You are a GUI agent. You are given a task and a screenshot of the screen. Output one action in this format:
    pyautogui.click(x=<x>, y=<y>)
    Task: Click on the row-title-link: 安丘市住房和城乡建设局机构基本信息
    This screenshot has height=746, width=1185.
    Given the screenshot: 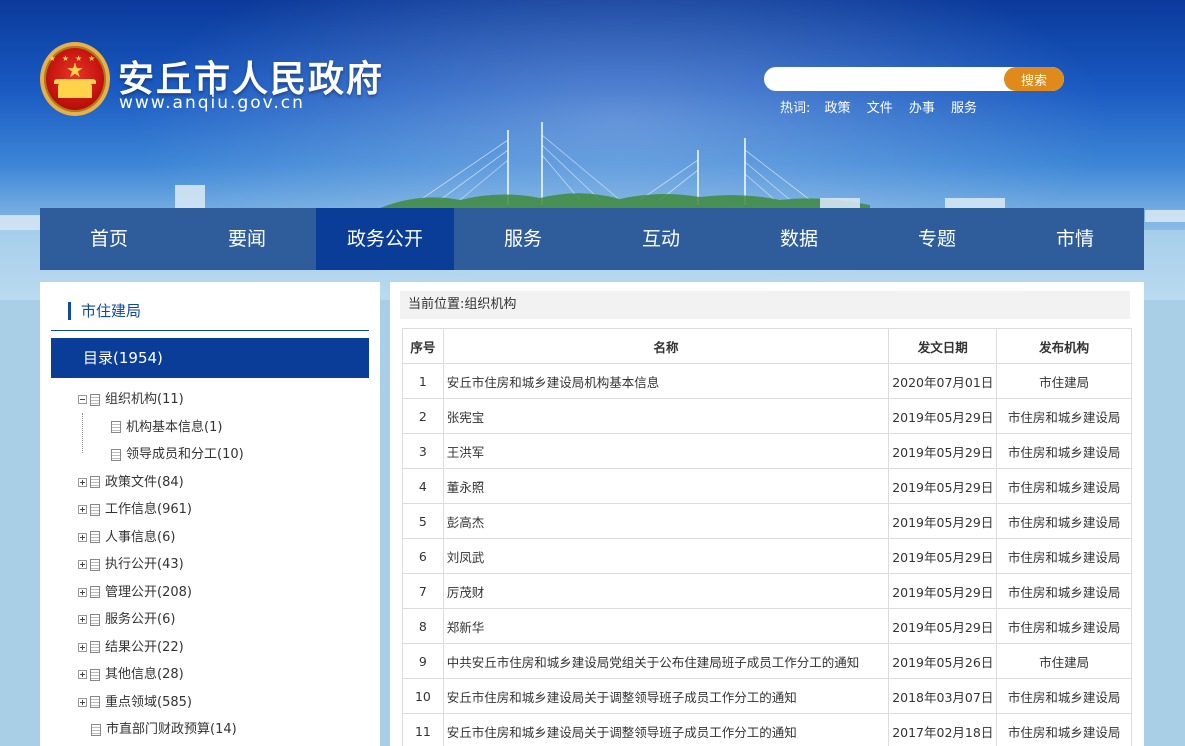 What is the action you would take?
    pyautogui.click(x=666, y=381)
    